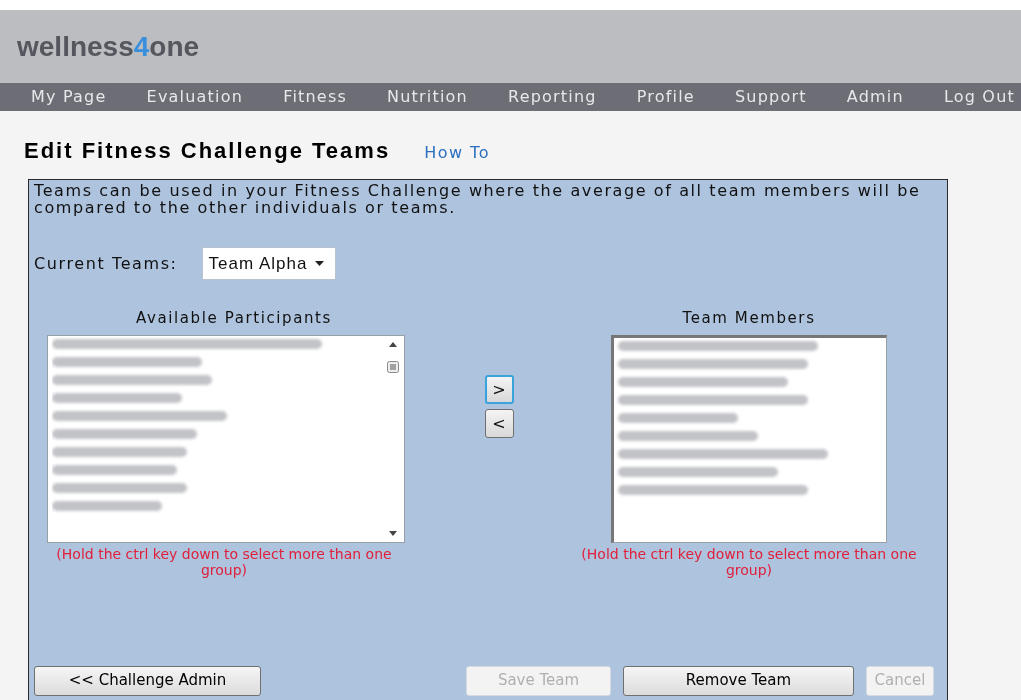  Describe the element at coordinates (771, 97) in the screenshot. I see `nav-link: Support` at that location.